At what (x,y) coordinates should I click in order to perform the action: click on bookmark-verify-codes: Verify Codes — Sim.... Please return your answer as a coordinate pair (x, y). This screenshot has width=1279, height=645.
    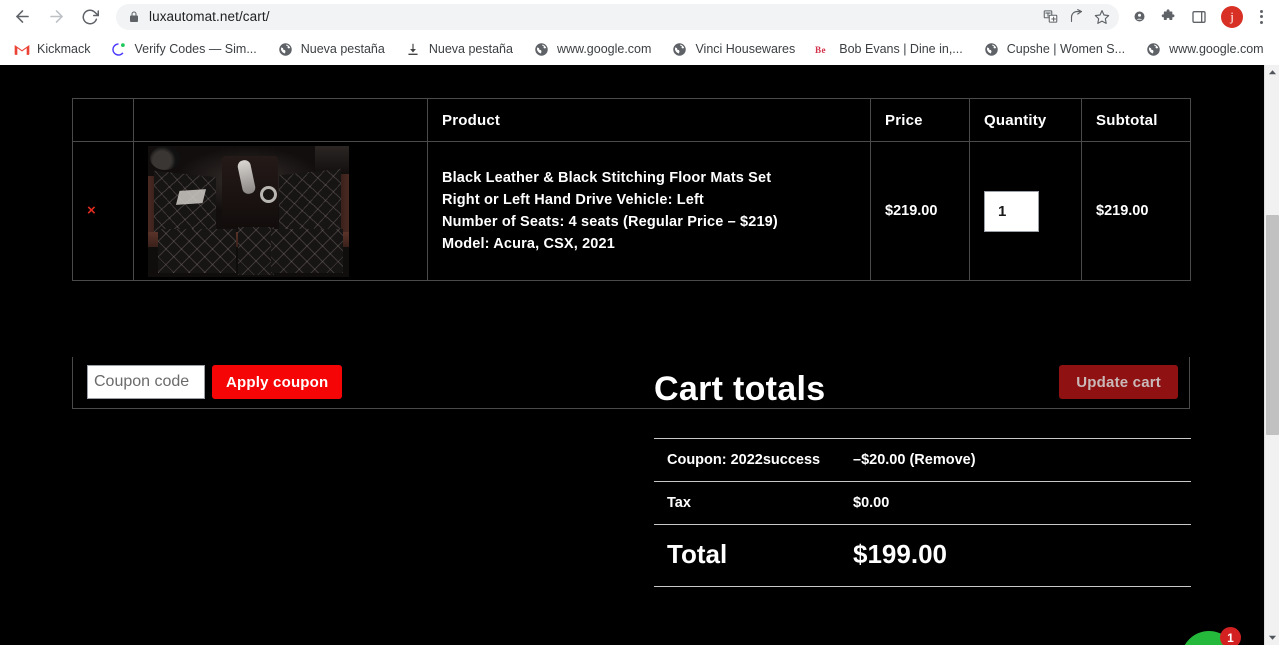
    Looking at the image, I should click on (186, 49).